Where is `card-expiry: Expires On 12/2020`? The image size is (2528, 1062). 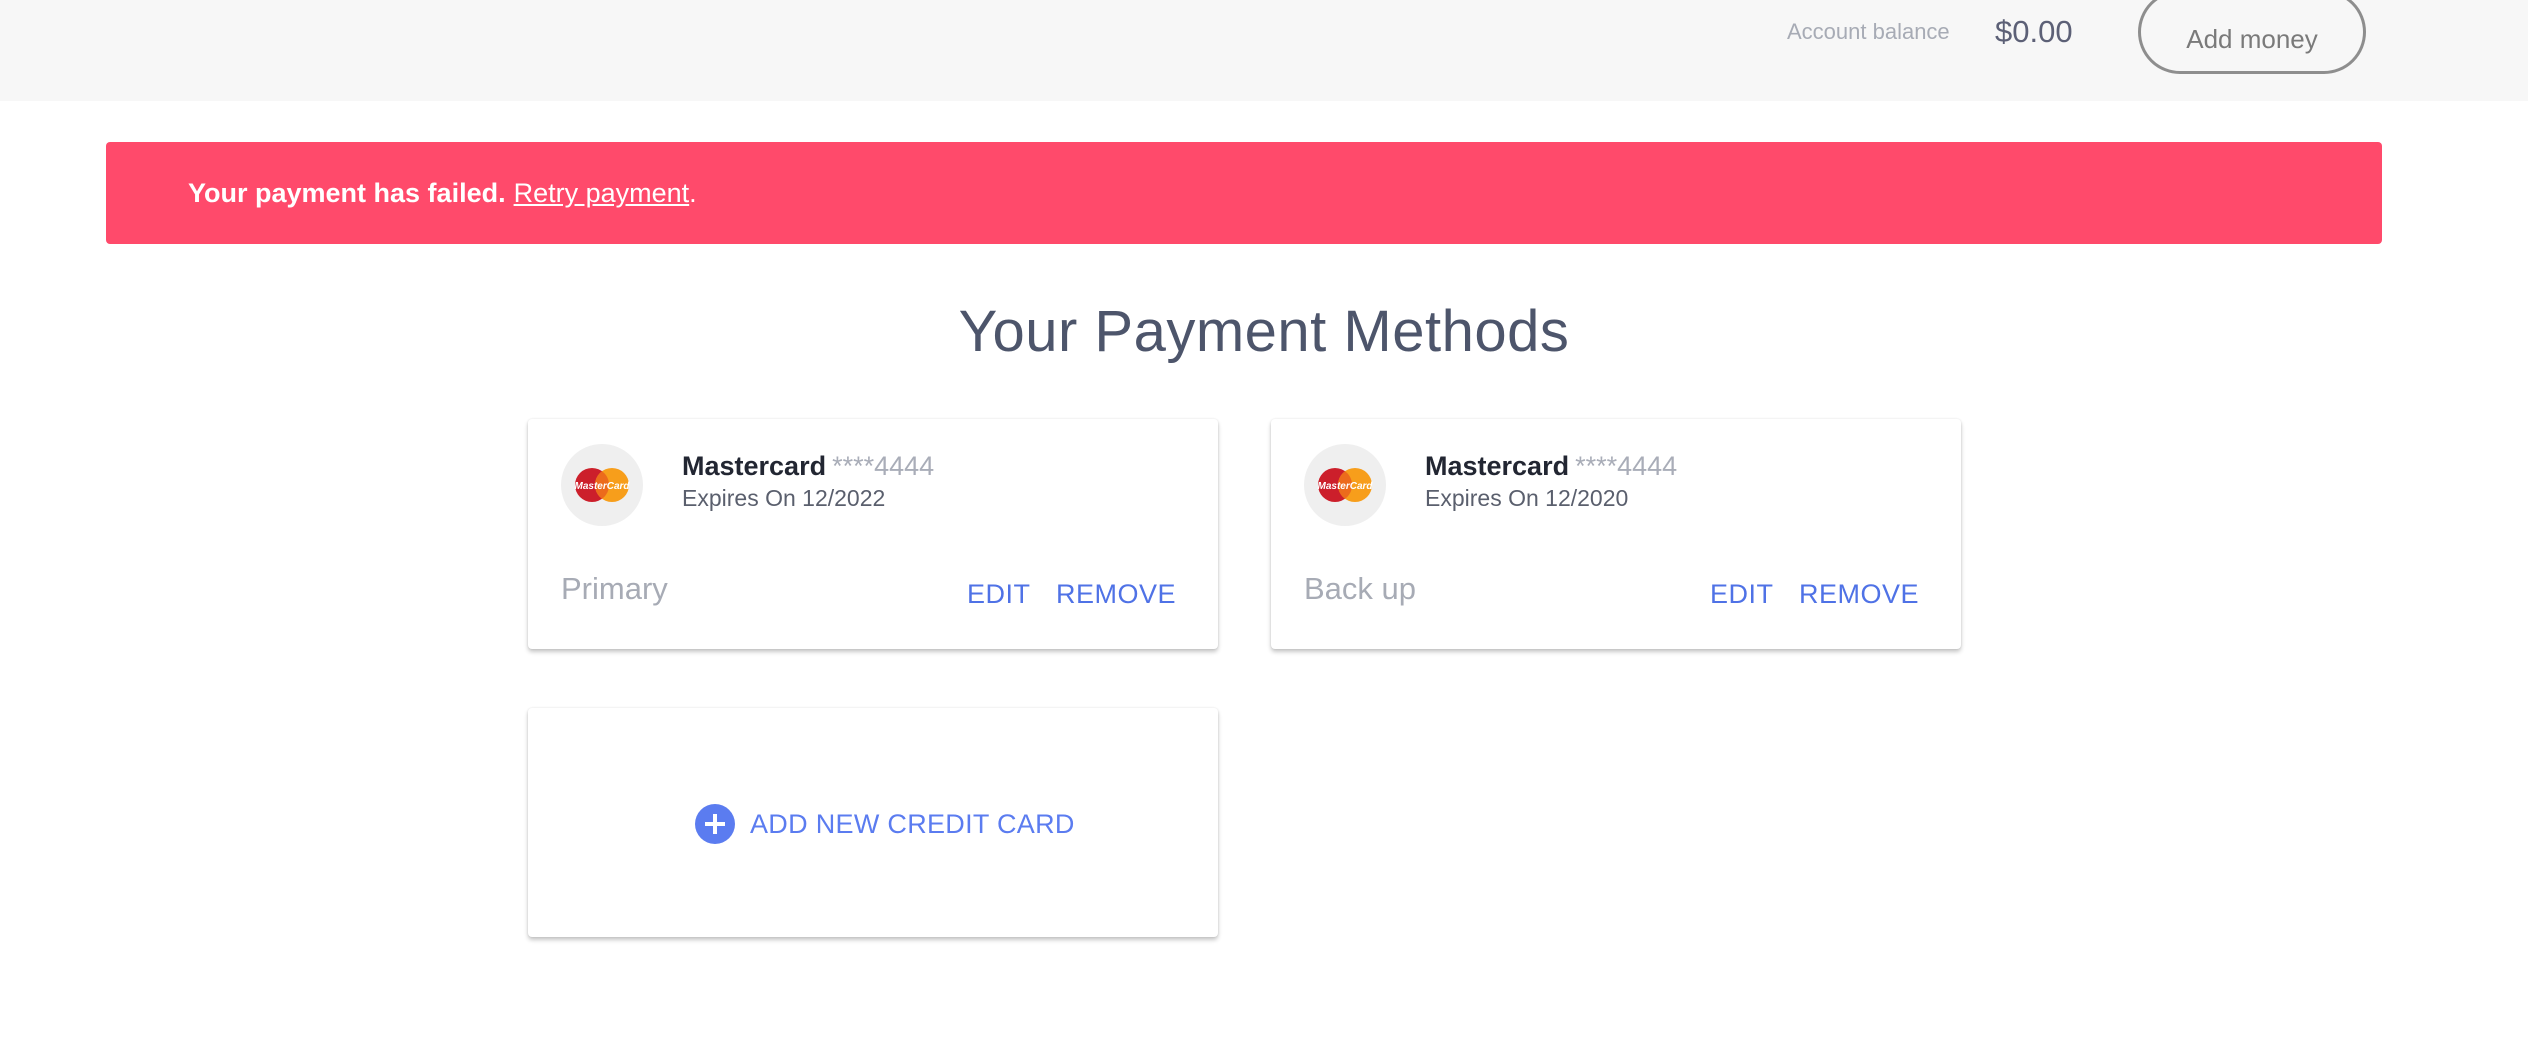 card-expiry: Expires On 12/2020 is located at coordinates (1527, 498).